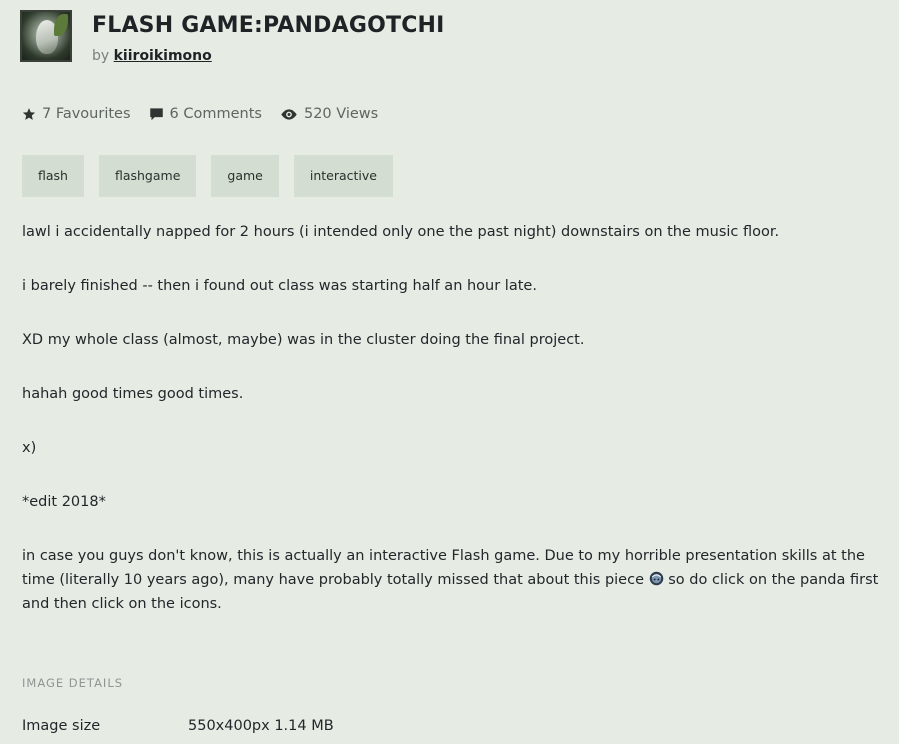 Image resolution: width=899 pixels, height=744 pixels. Describe the element at coordinates (268, 25) in the screenshot. I see `deviation-title: FLASH GAME:PANDAGOTCHI` at that location.